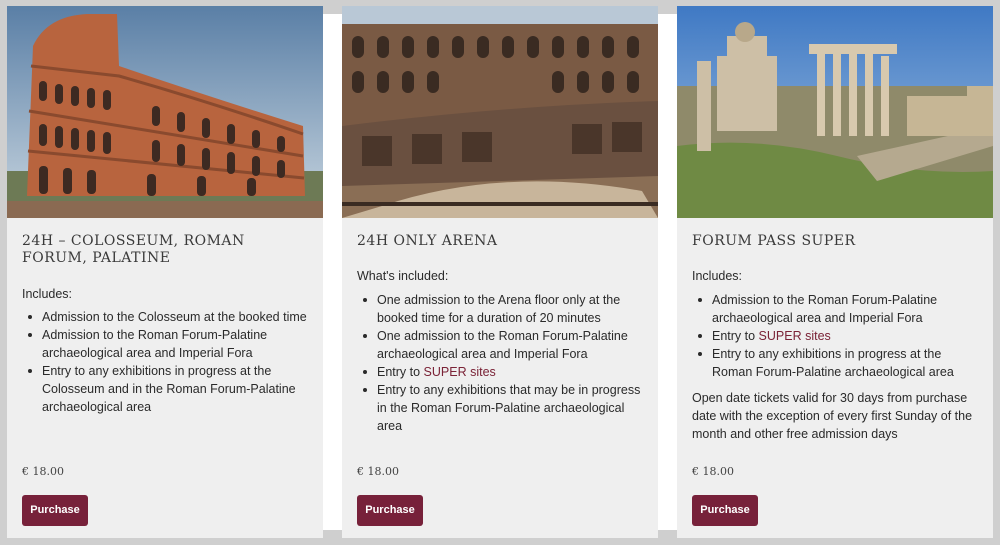  What do you see at coordinates (165, 112) in the screenshot?
I see `colosseum-photo` at bounding box center [165, 112].